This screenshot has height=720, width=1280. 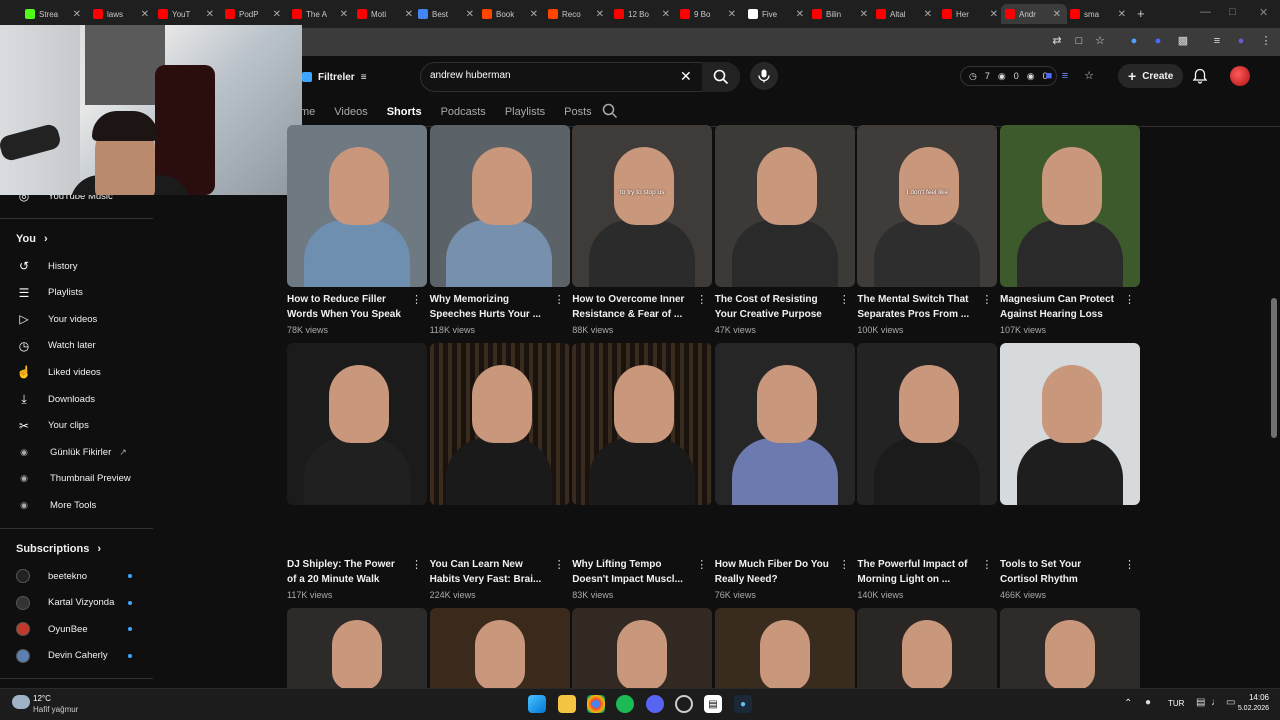 I want to click on browser-tab: Moti ✕, so click(x=386, y=14).